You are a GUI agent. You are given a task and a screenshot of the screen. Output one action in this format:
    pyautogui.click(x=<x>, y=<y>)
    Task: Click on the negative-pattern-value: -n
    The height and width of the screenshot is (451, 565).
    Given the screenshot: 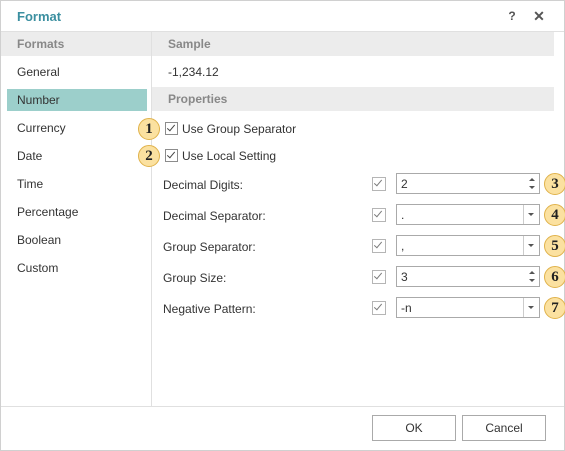 What is the action you would take?
    pyautogui.click(x=406, y=308)
    